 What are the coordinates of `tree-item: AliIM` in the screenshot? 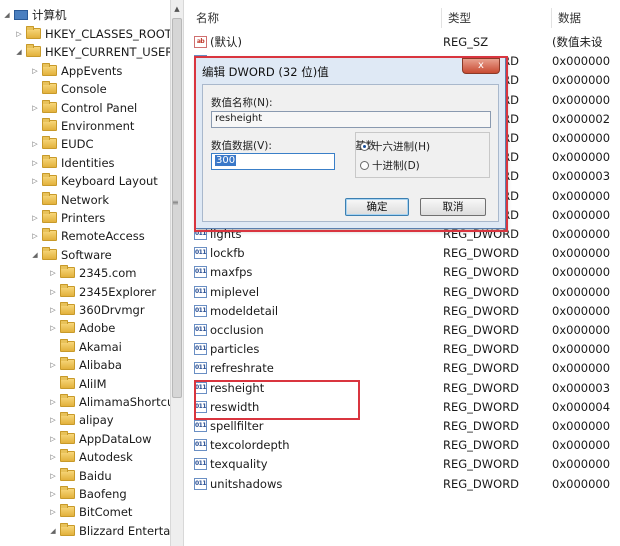 It's located at (77, 384).